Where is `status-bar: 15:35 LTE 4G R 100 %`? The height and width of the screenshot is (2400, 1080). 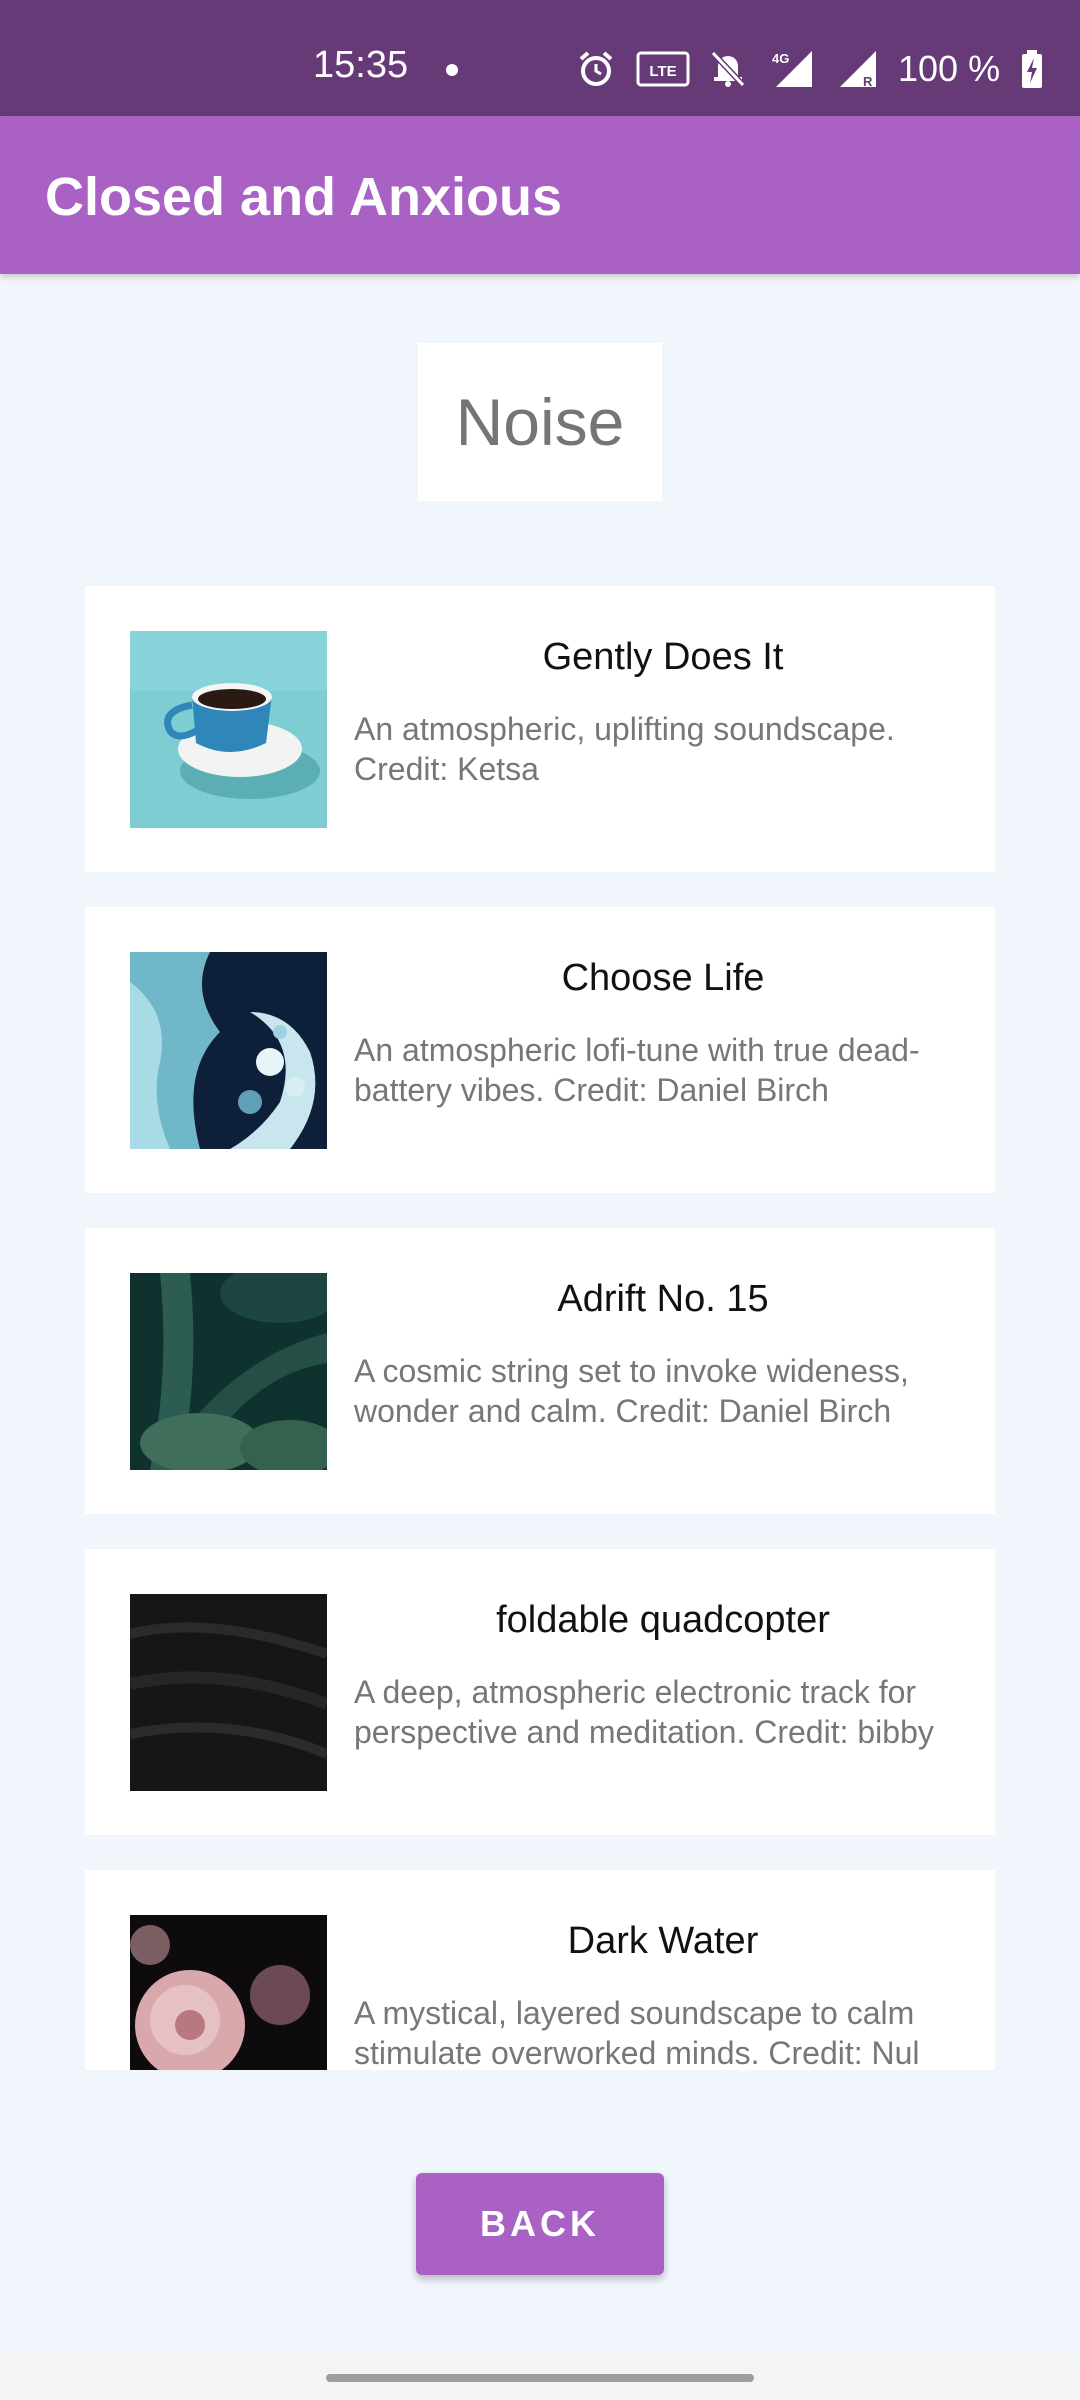 status-bar: 15:35 LTE 4G R 100 % is located at coordinates (540, 58).